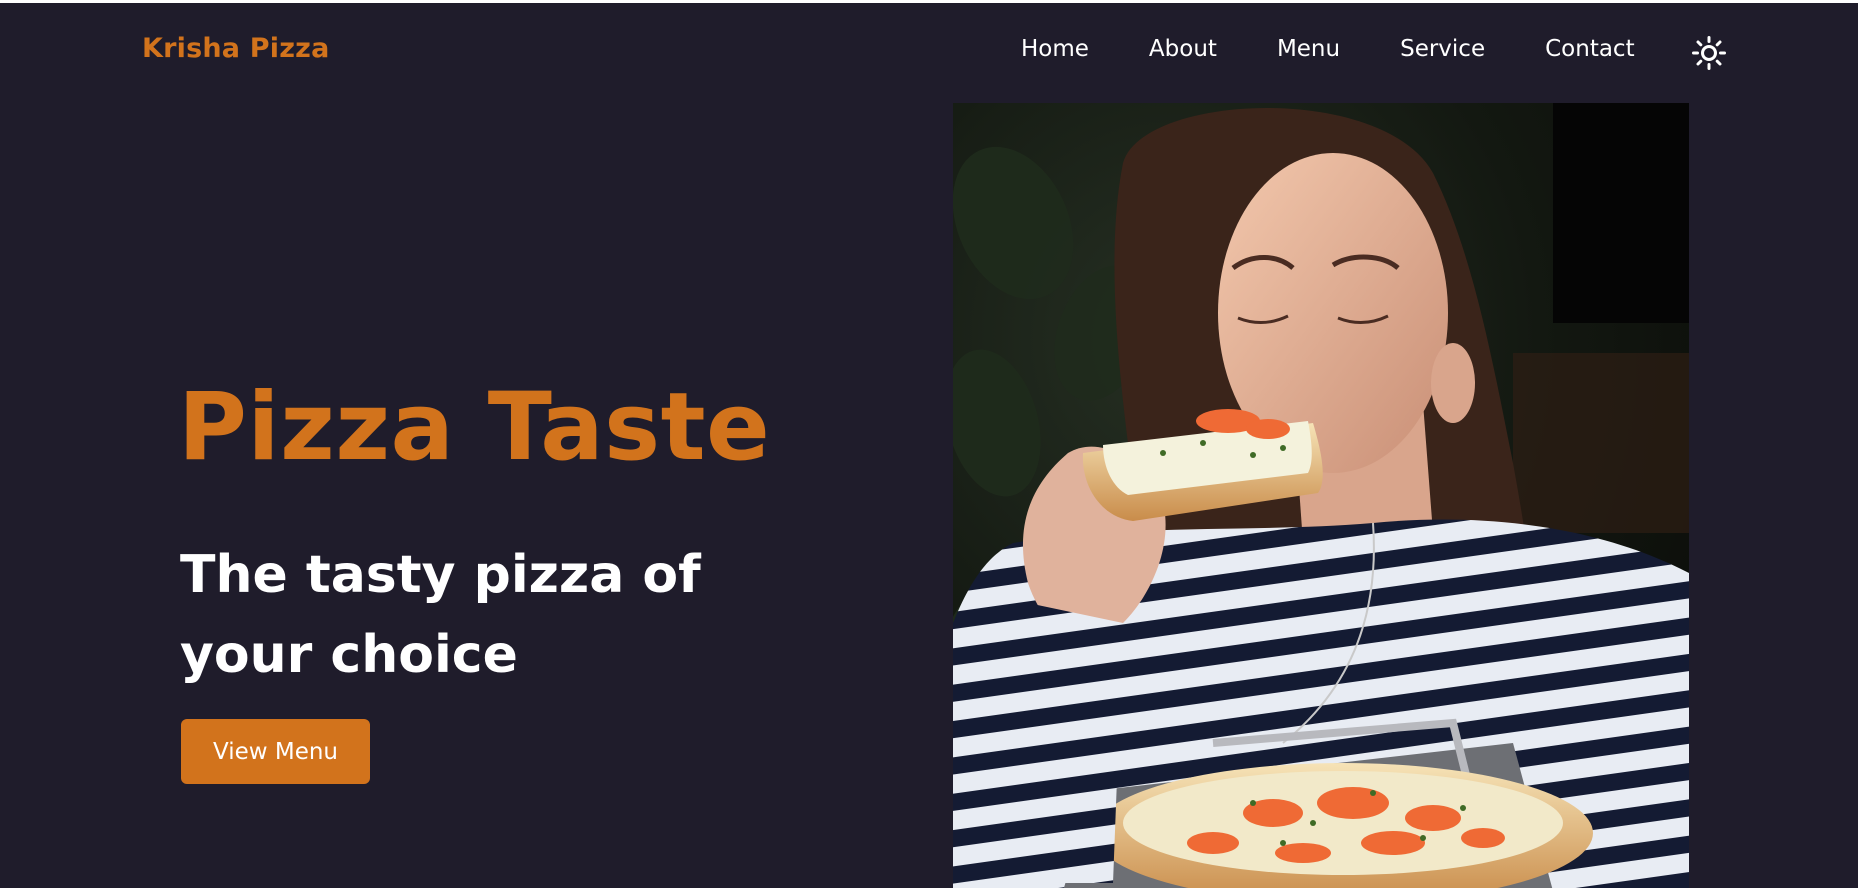 The height and width of the screenshot is (888, 1858). Describe the element at coordinates (236, 48) in the screenshot. I see `brand-logo: Krisha Pizza` at that location.